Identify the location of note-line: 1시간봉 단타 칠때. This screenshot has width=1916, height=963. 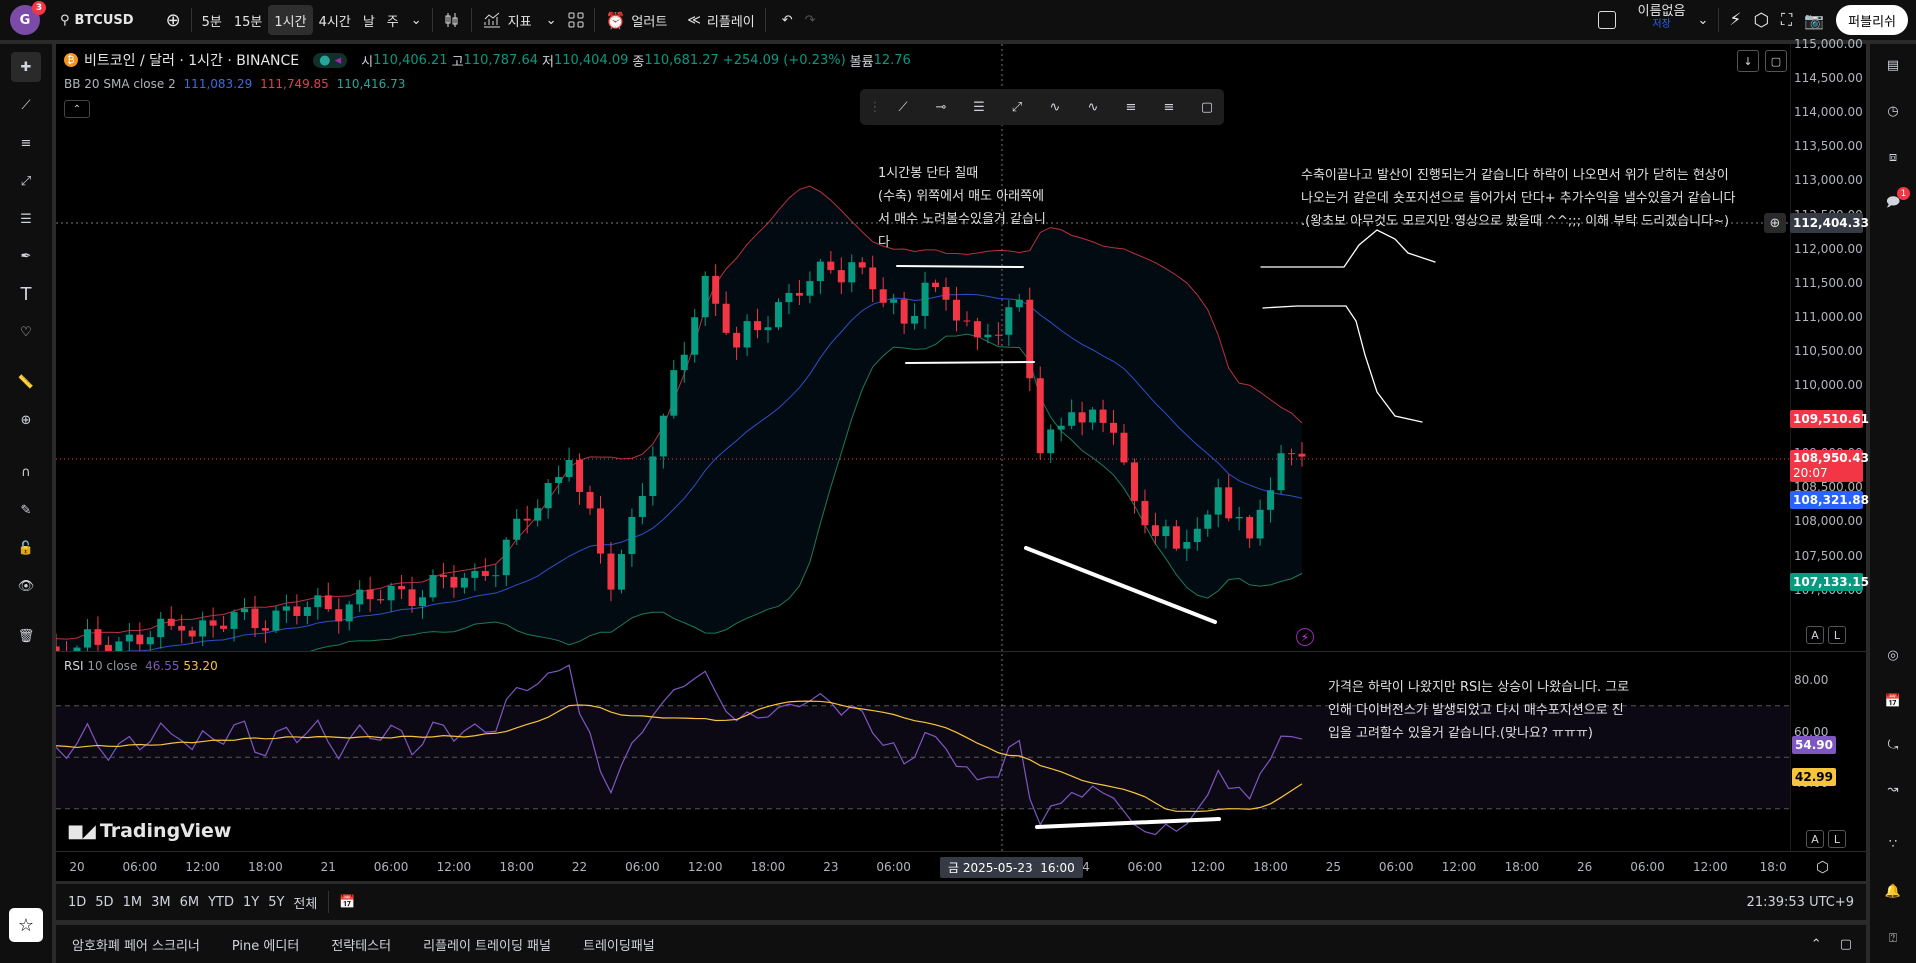
(928, 173).